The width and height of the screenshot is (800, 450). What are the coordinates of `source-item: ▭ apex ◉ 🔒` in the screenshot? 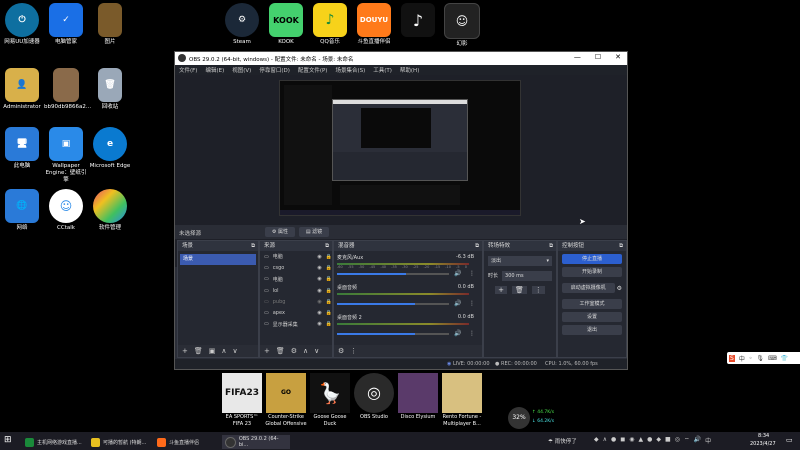 It's located at (296, 312).